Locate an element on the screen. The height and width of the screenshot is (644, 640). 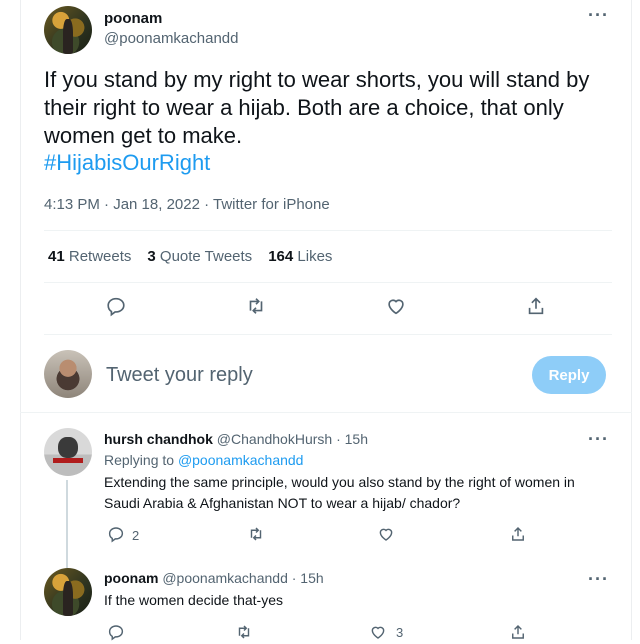
reply-count: 2 is located at coordinates (136, 535).